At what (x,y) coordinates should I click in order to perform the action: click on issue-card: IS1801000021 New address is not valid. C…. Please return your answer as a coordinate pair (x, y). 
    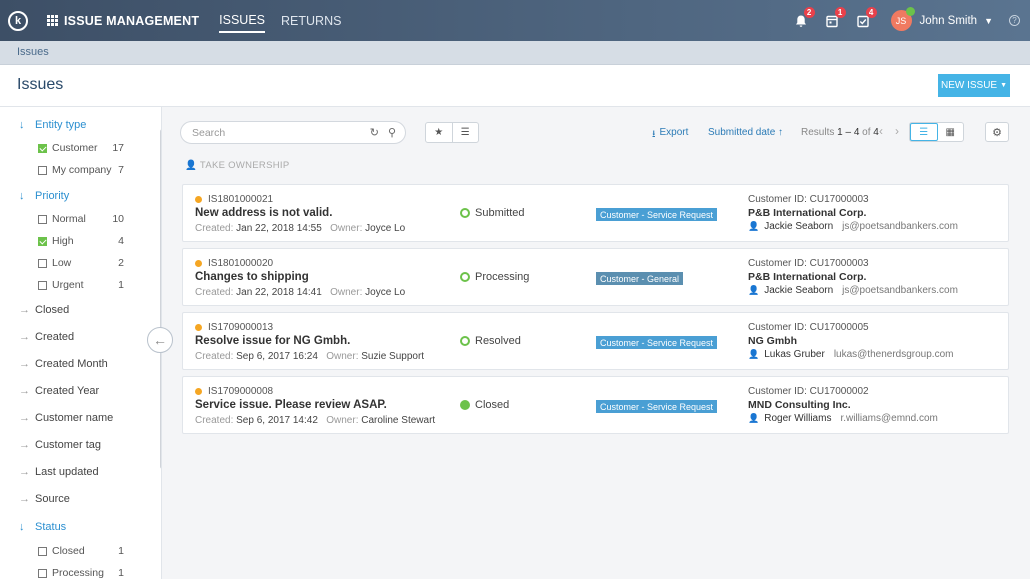
    Looking at the image, I should click on (595, 213).